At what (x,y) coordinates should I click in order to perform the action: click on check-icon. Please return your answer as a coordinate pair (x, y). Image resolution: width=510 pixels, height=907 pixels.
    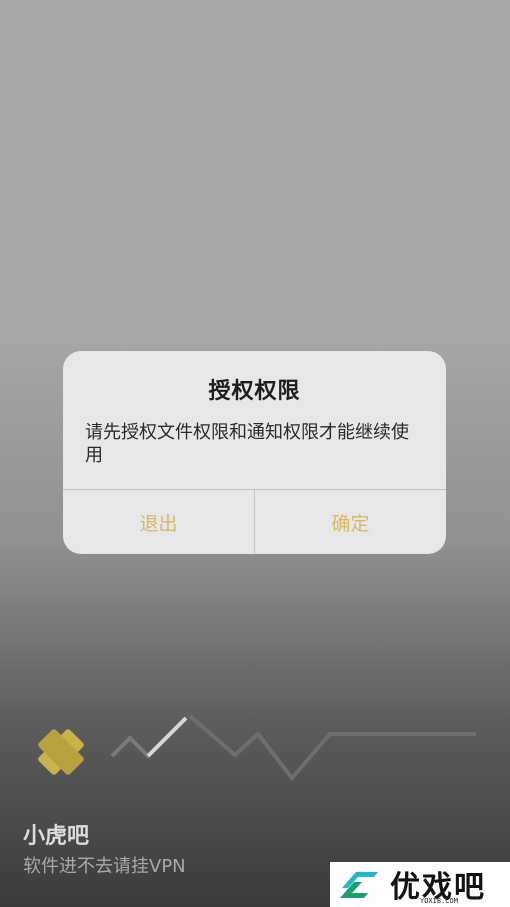
    Looking at the image, I should click on (149, 737).